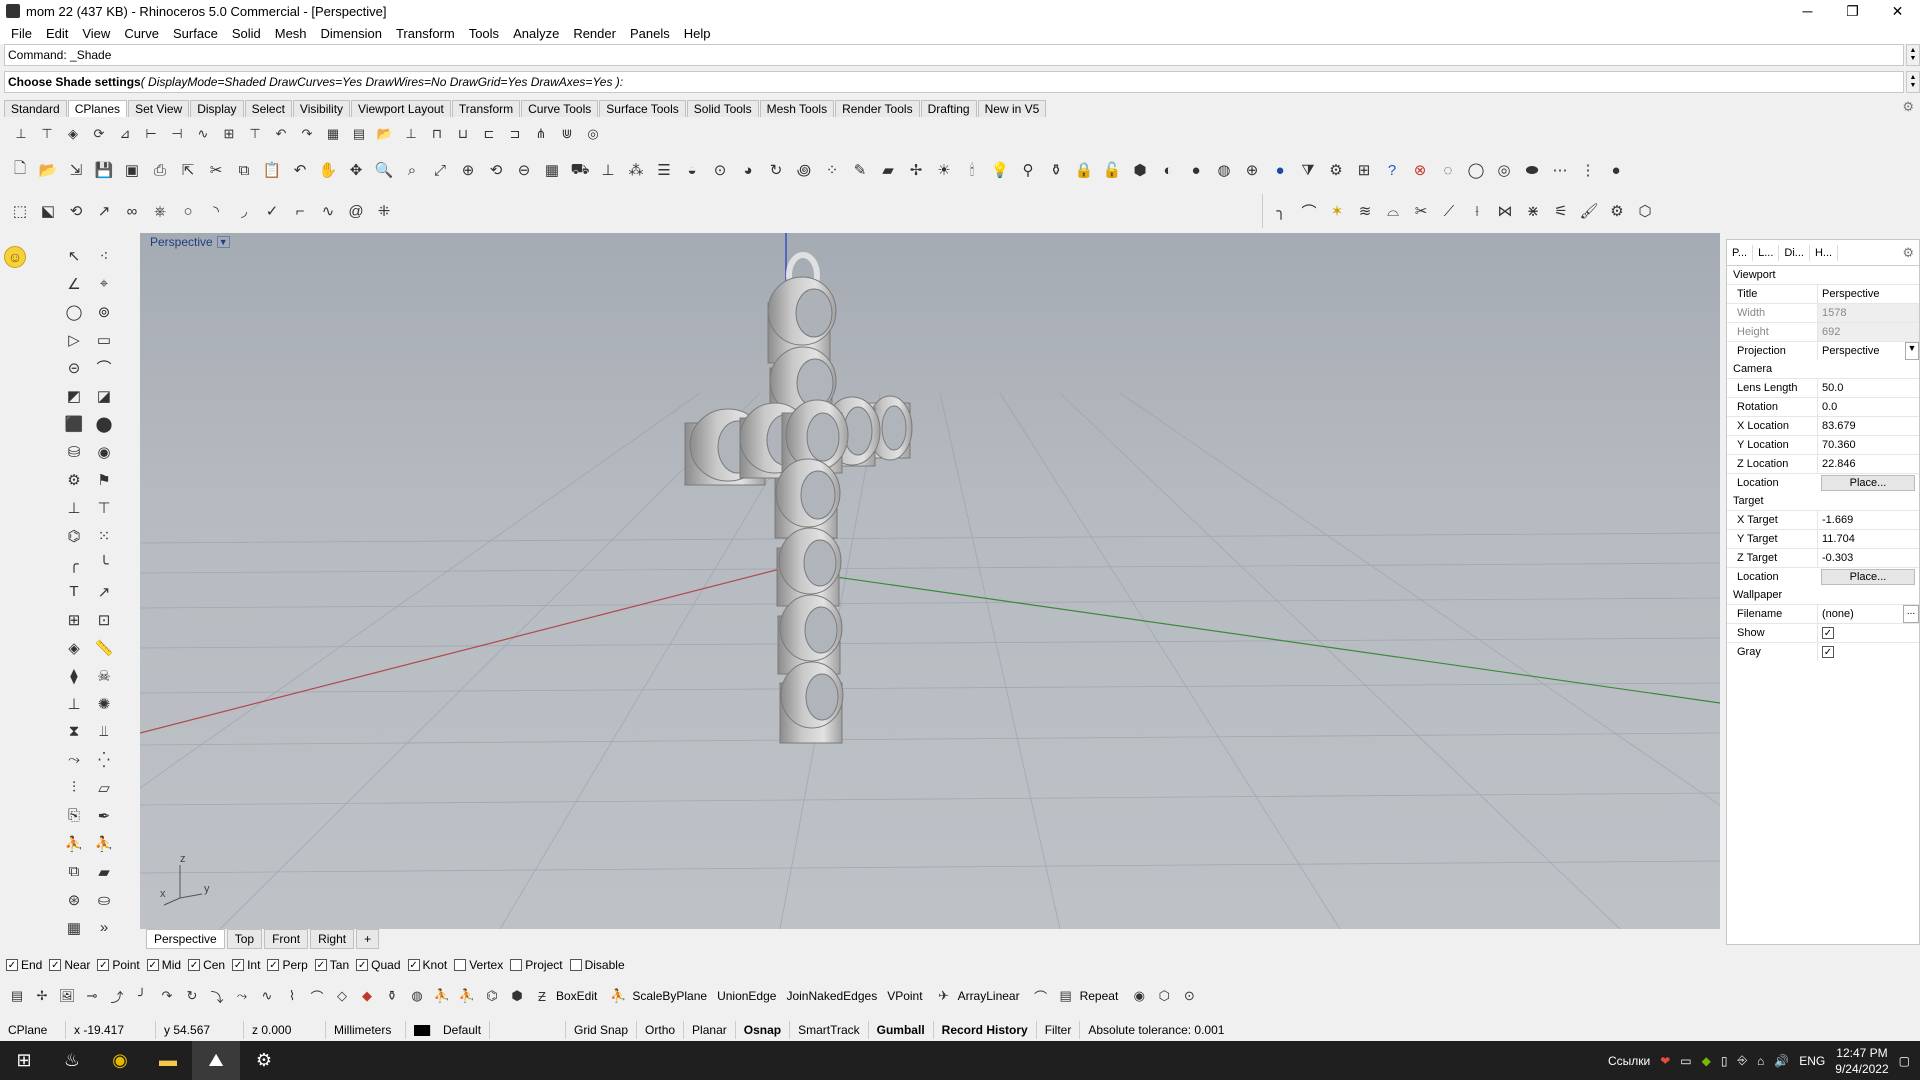 The image size is (1920, 1080). What do you see at coordinates (1588, 170) in the screenshot?
I see `more-dots-icon: ⋮` at bounding box center [1588, 170].